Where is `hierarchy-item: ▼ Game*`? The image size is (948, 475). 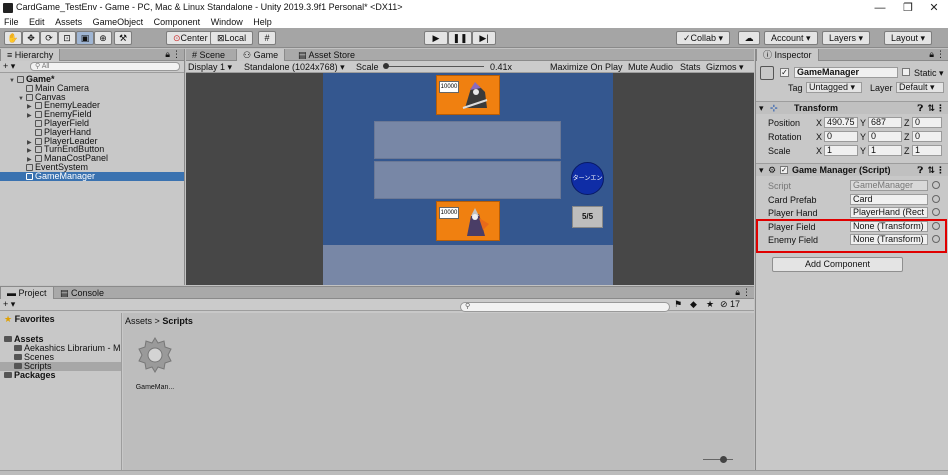 hierarchy-item: ▼ Game* is located at coordinates (92, 80).